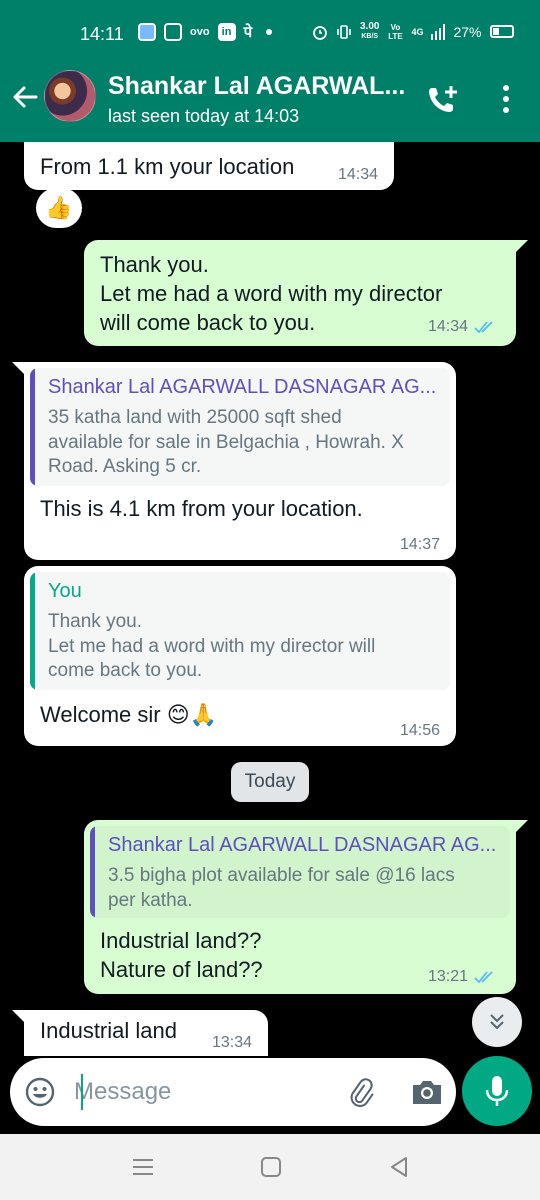 The width and height of the screenshot is (540, 1200). Describe the element at coordinates (200, 32) in the screenshot. I see `carrier-notification-icon: ovo` at that location.